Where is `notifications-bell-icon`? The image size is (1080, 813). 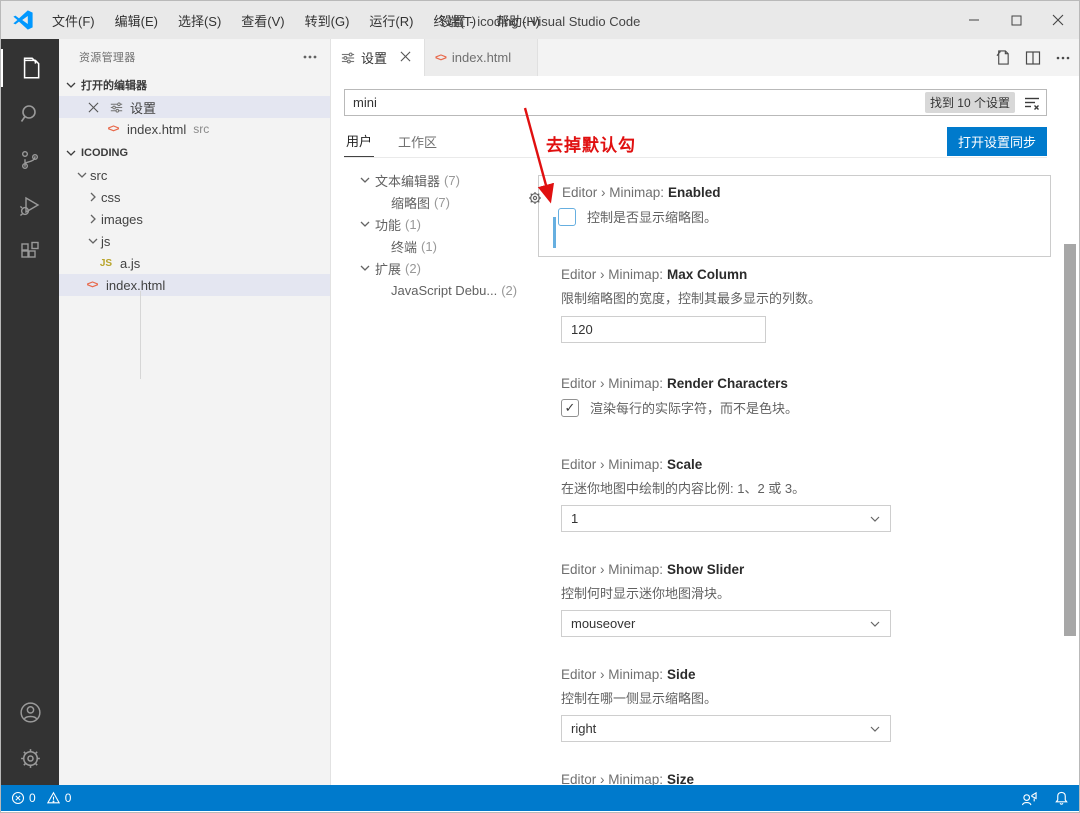
notifications-bell-icon is located at coordinates (1061, 798).